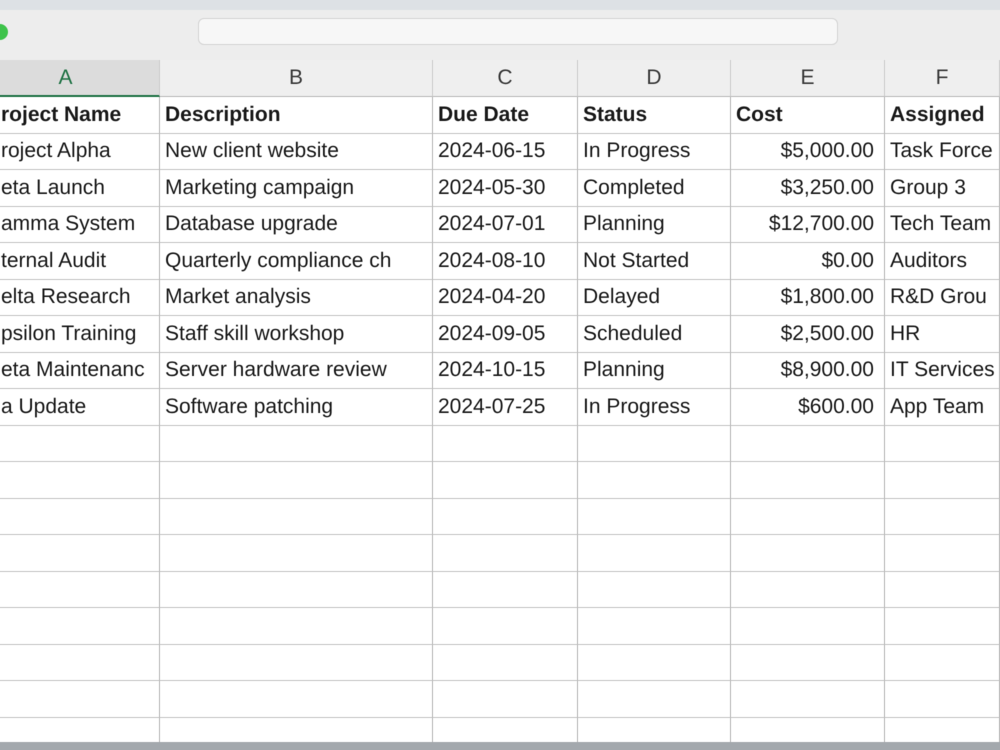 Image resolution: width=1000 pixels, height=750 pixels. Describe the element at coordinates (80, 115) in the screenshot. I see `header-cell: roject Name` at that location.